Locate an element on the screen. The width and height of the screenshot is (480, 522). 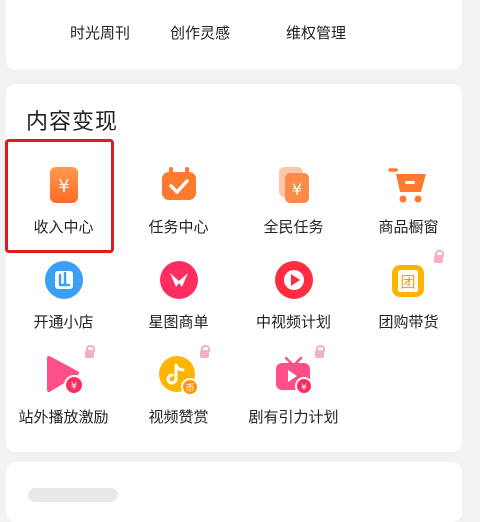
grid-item-all-people-task: ¥ 全民任务 is located at coordinates (293, 209).